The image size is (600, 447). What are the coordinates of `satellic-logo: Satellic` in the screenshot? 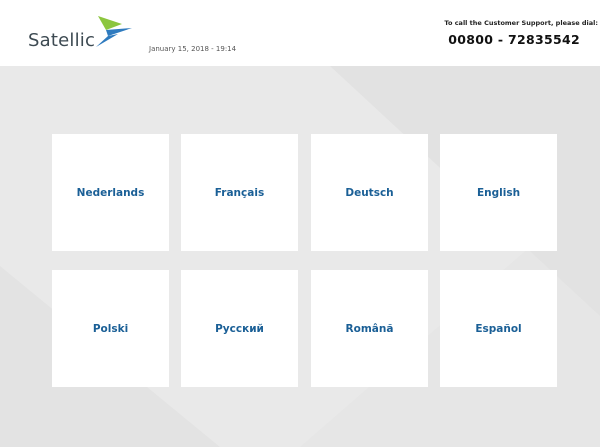 It's located at (83, 34).